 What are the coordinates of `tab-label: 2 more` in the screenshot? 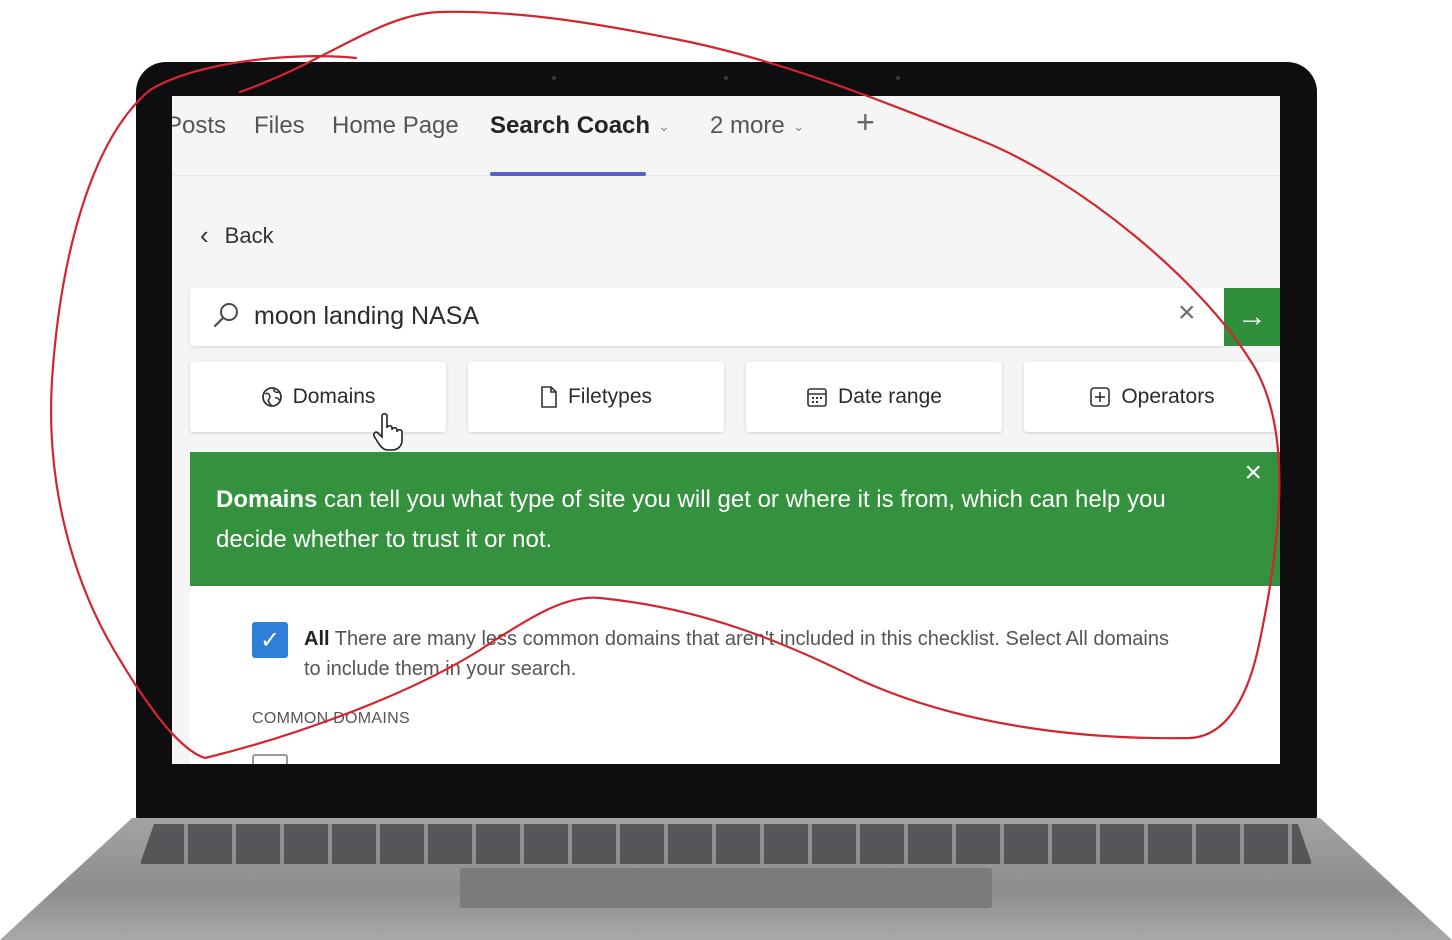 It's located at (747, 125).